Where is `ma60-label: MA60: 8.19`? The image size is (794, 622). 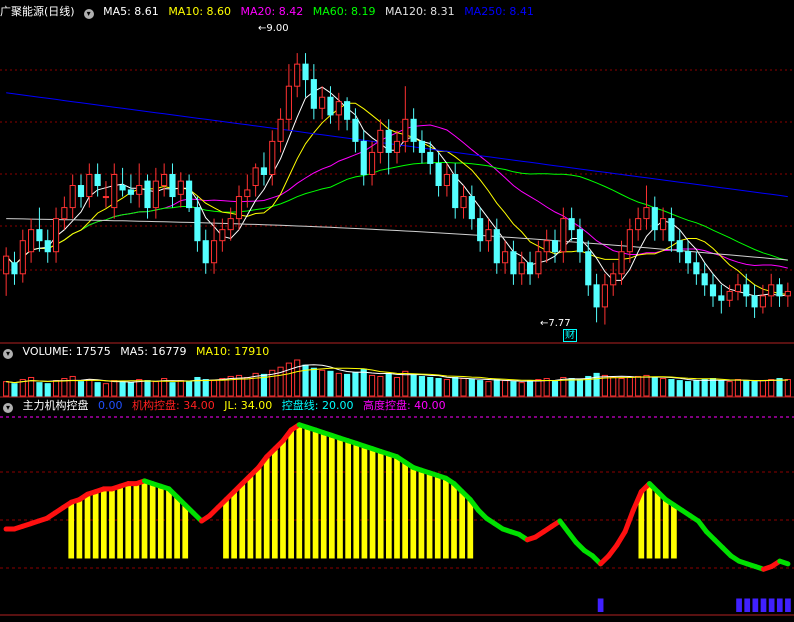 ma60-label: MA60: 8.19 is located at coordinates (344, 11).